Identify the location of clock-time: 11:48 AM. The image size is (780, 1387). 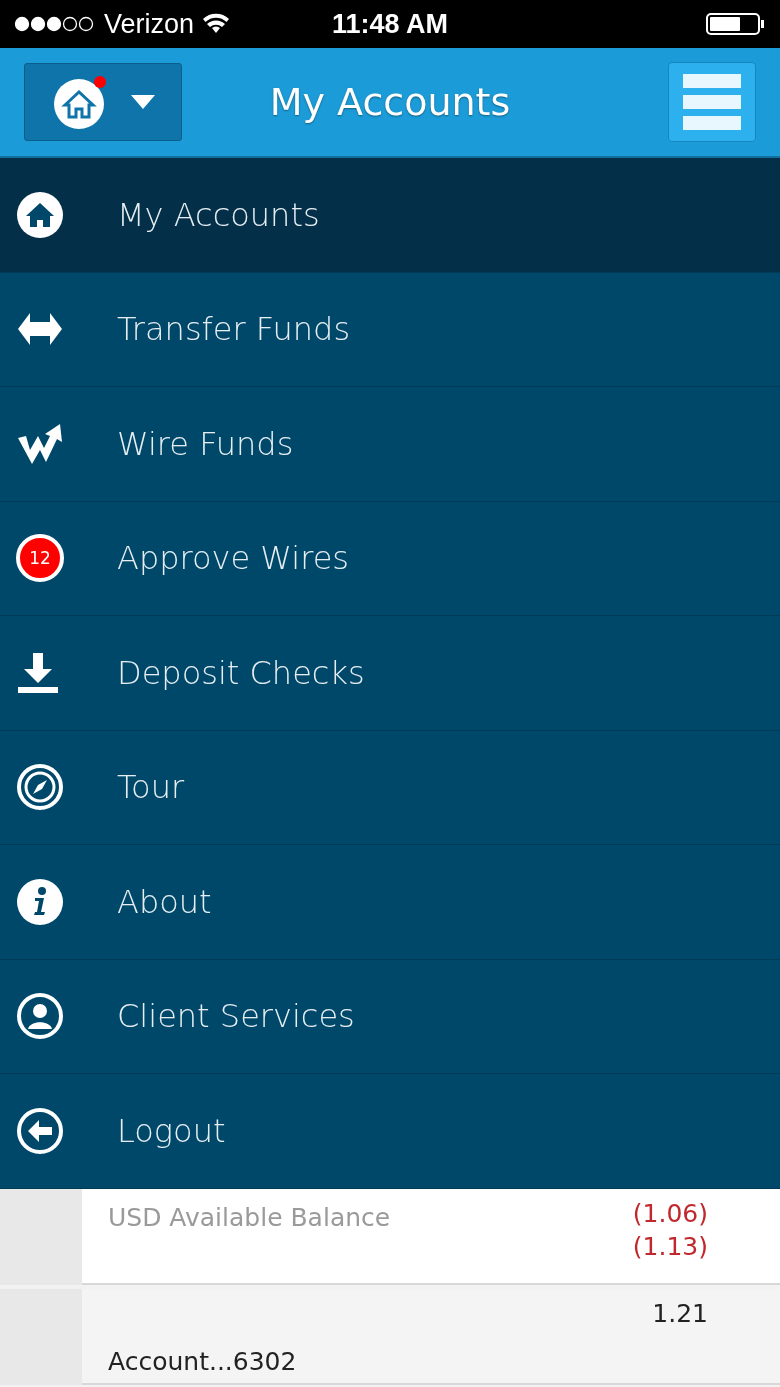
(390, 24).